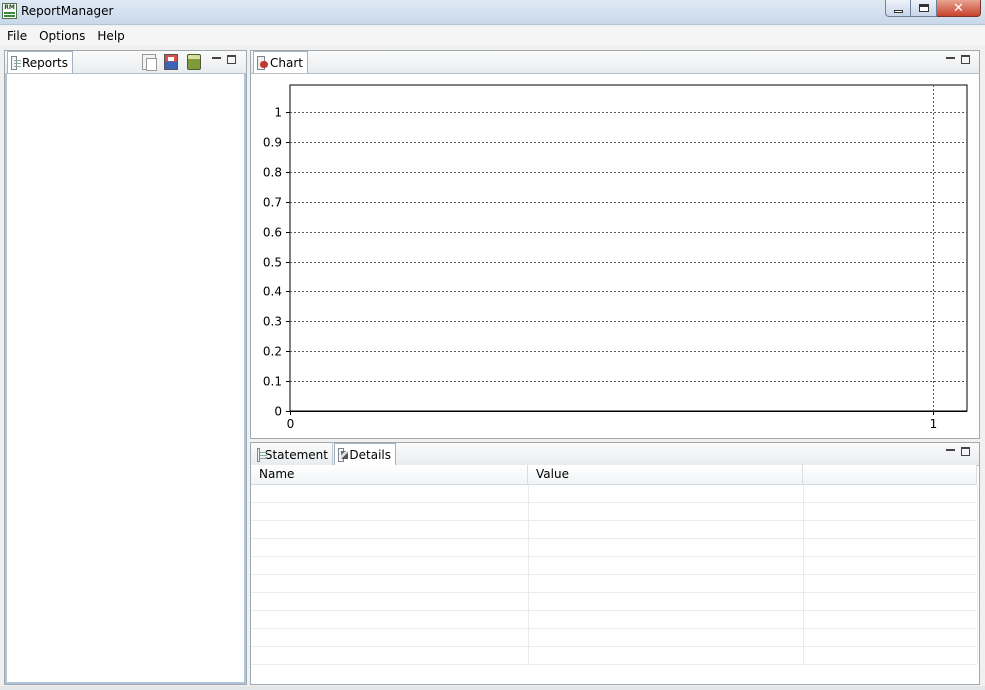 This screenshot has height=690, width=985. What do you see at coordinates (149, 62) in the screenshot?
I see `copy-icon` at bounding box center [149, 62].